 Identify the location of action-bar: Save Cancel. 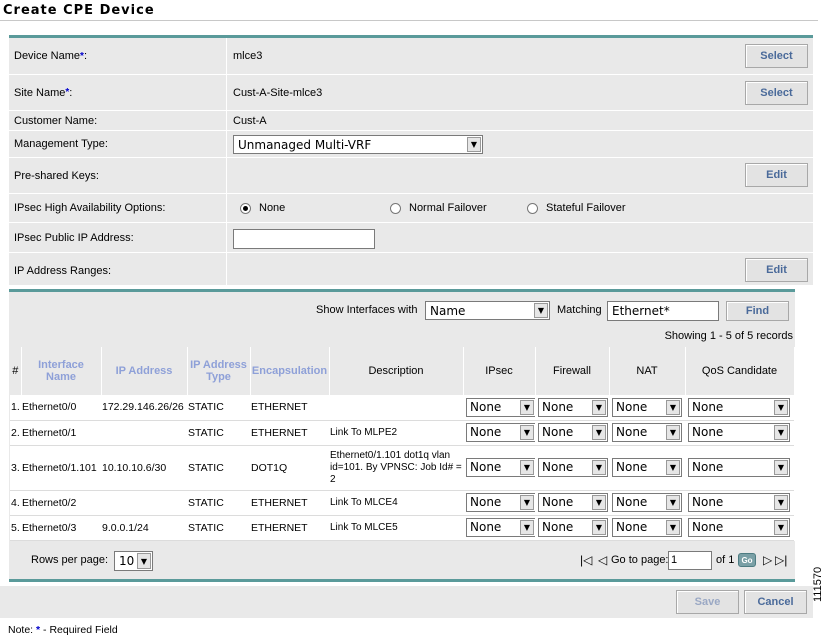
(406, 602).